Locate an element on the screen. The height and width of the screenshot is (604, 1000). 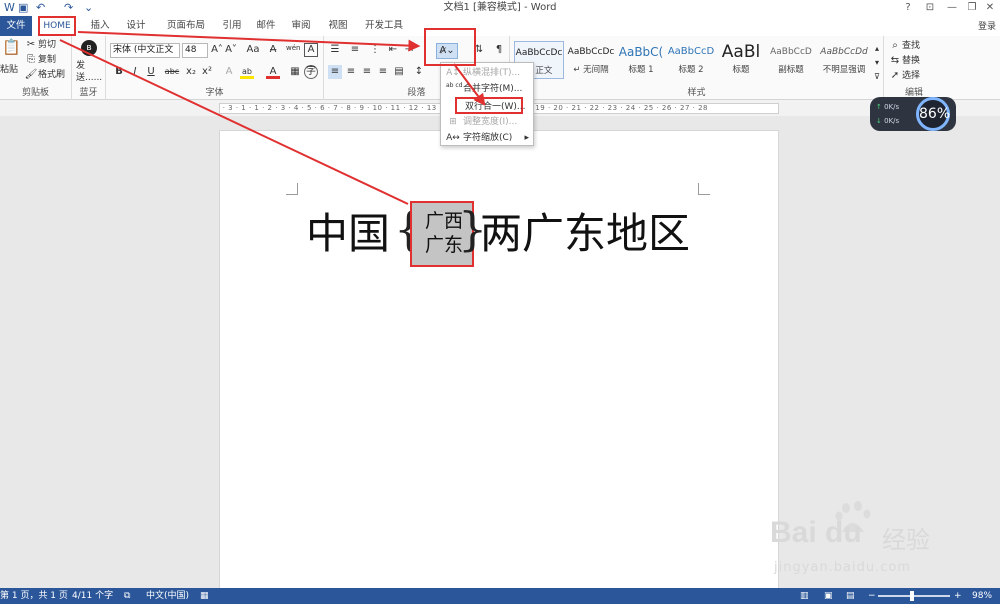
styles-scroll-down-icon: ▾ is located at coordinates (877, 63).